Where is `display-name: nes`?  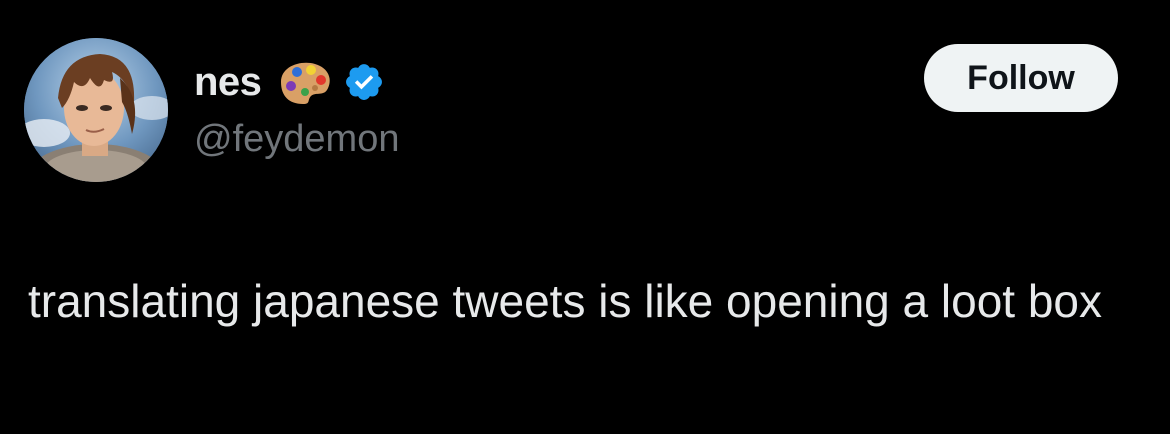
display-name: nes is located at coordinates (228, 82).